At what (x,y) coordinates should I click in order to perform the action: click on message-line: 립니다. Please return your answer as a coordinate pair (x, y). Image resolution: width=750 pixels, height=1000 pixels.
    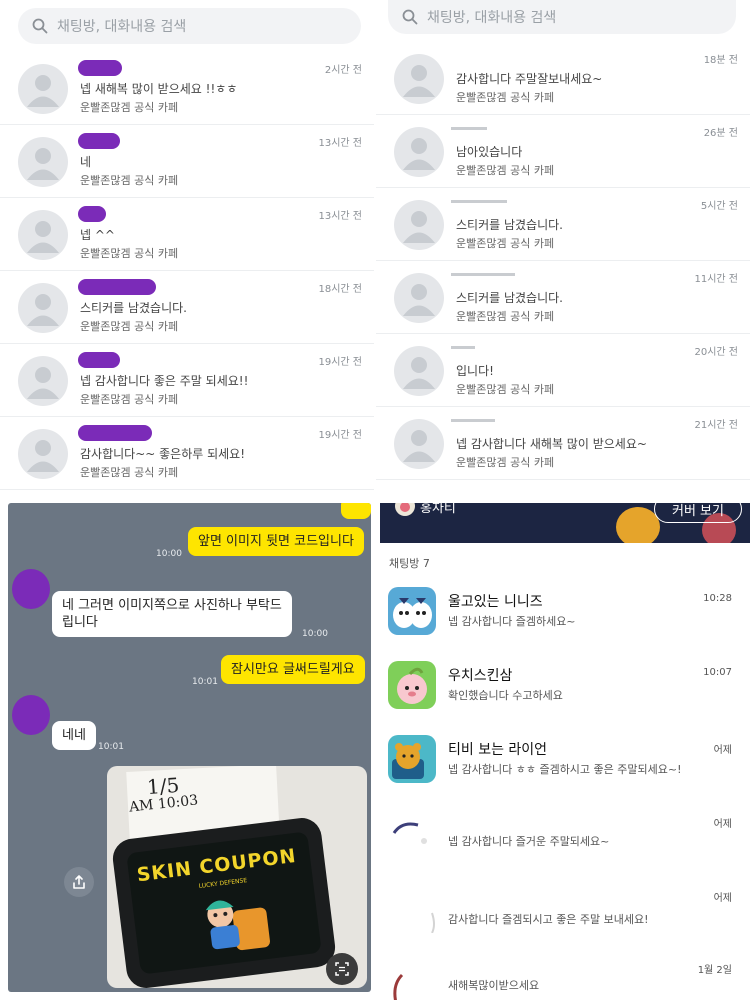
    Looking at the image, I should click on (80, 622).